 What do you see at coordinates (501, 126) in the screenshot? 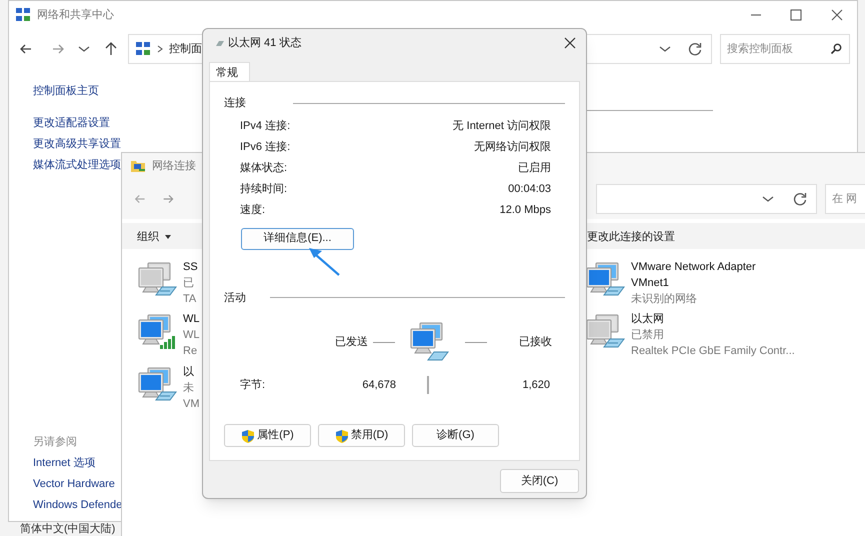
I see `field-value: 无 Internet 访问权限` at bounding box center [501, 126].